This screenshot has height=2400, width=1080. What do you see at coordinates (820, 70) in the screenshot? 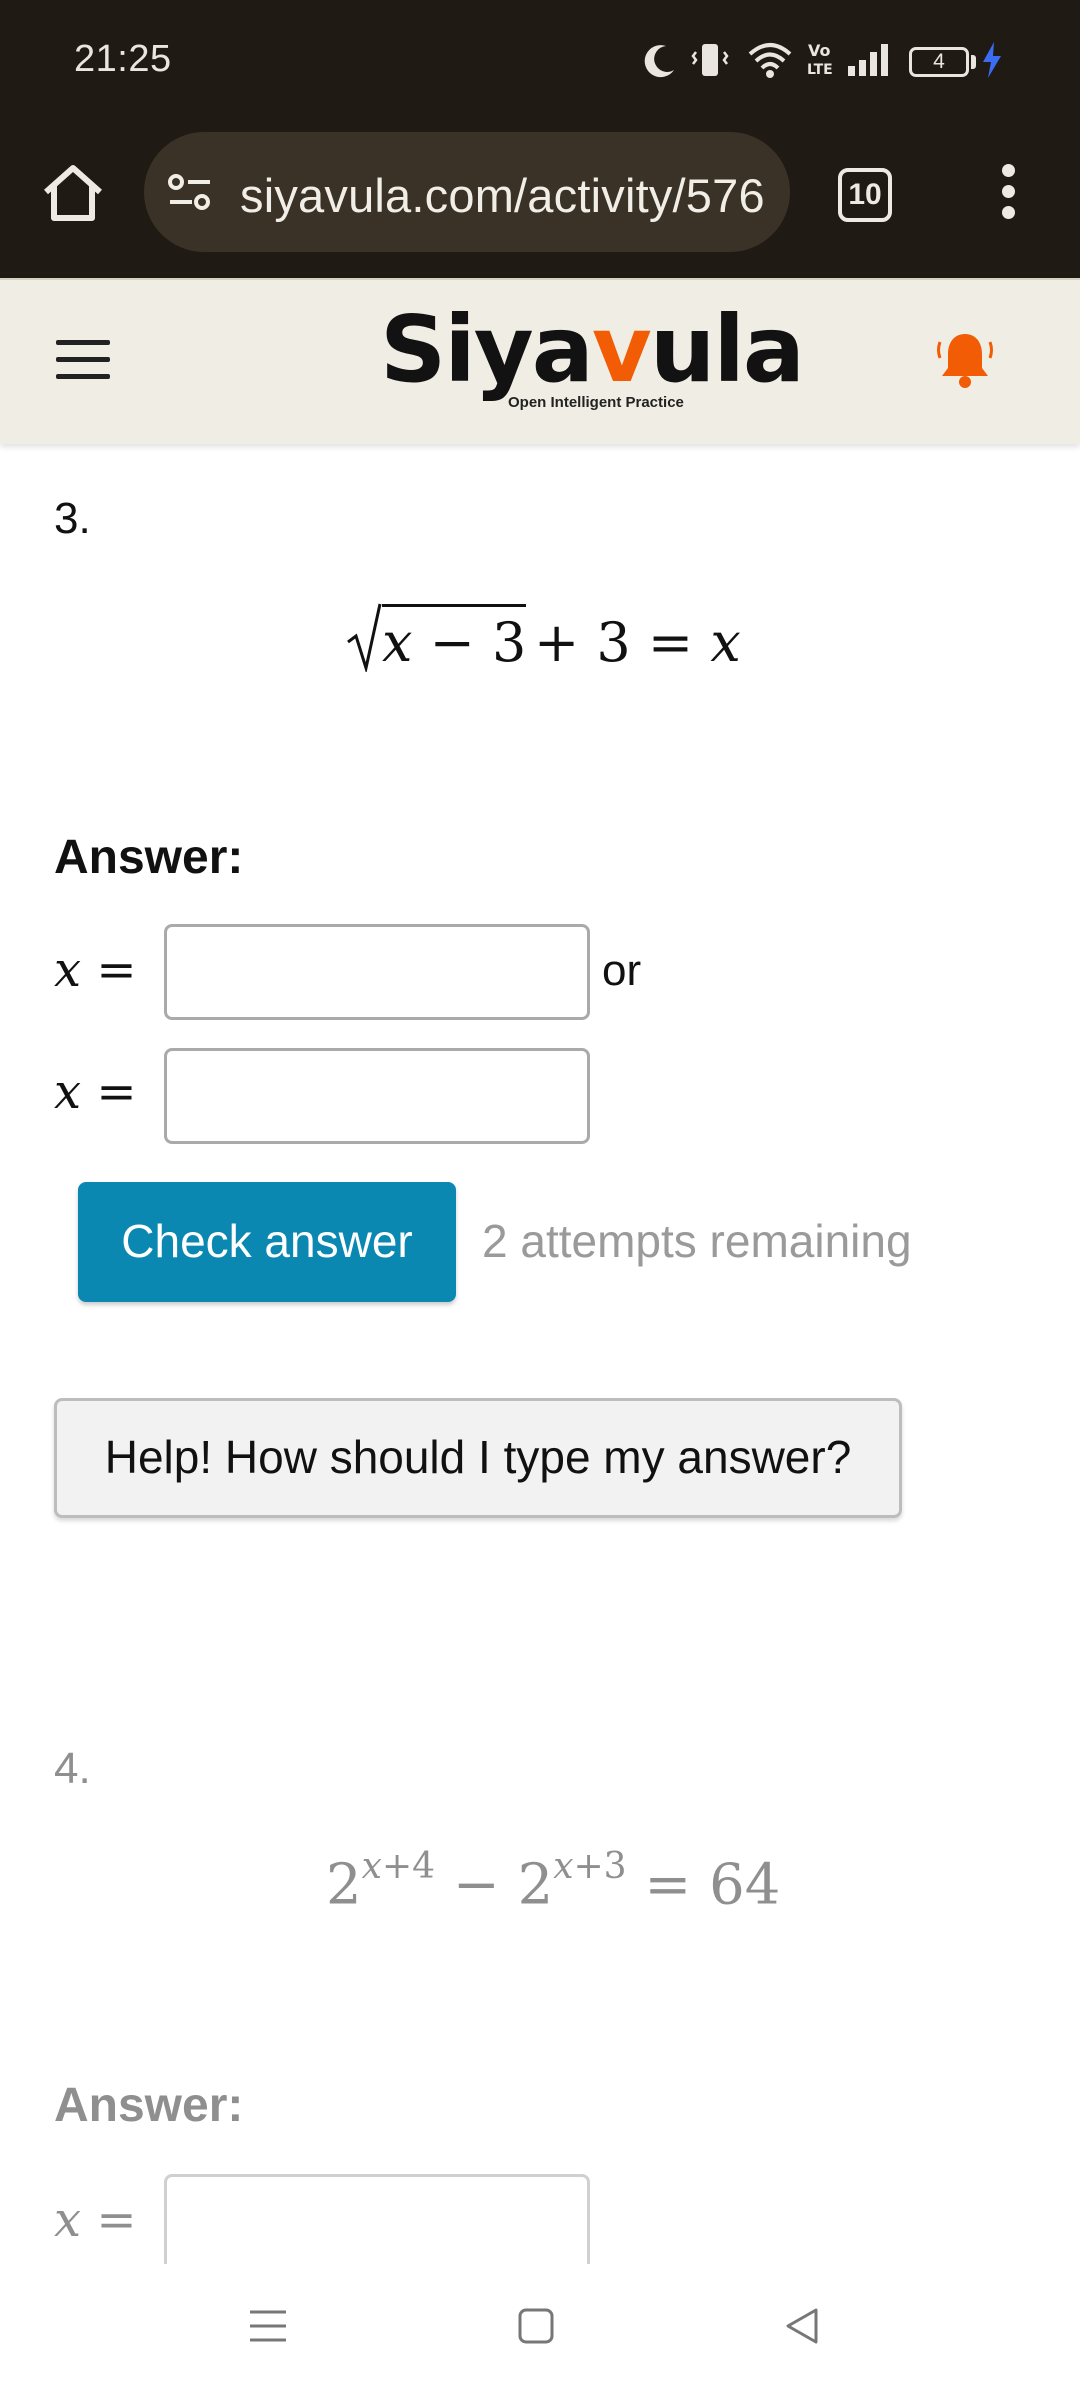
I see `svg-text: LTE` at bounding box center [820, 70].